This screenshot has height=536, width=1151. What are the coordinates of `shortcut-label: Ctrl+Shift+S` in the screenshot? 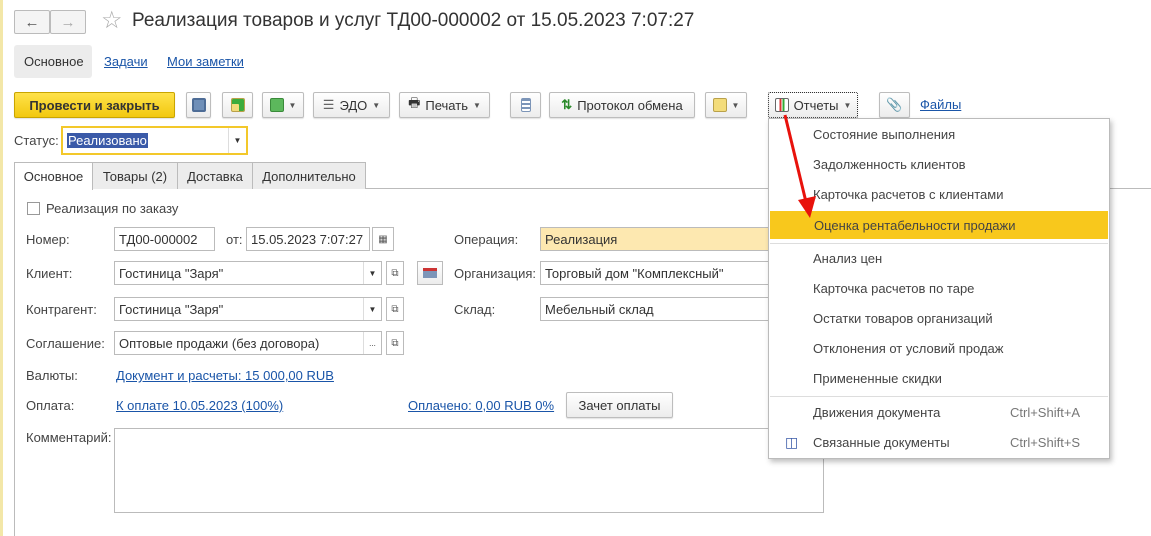 It's located at (1045, 442).